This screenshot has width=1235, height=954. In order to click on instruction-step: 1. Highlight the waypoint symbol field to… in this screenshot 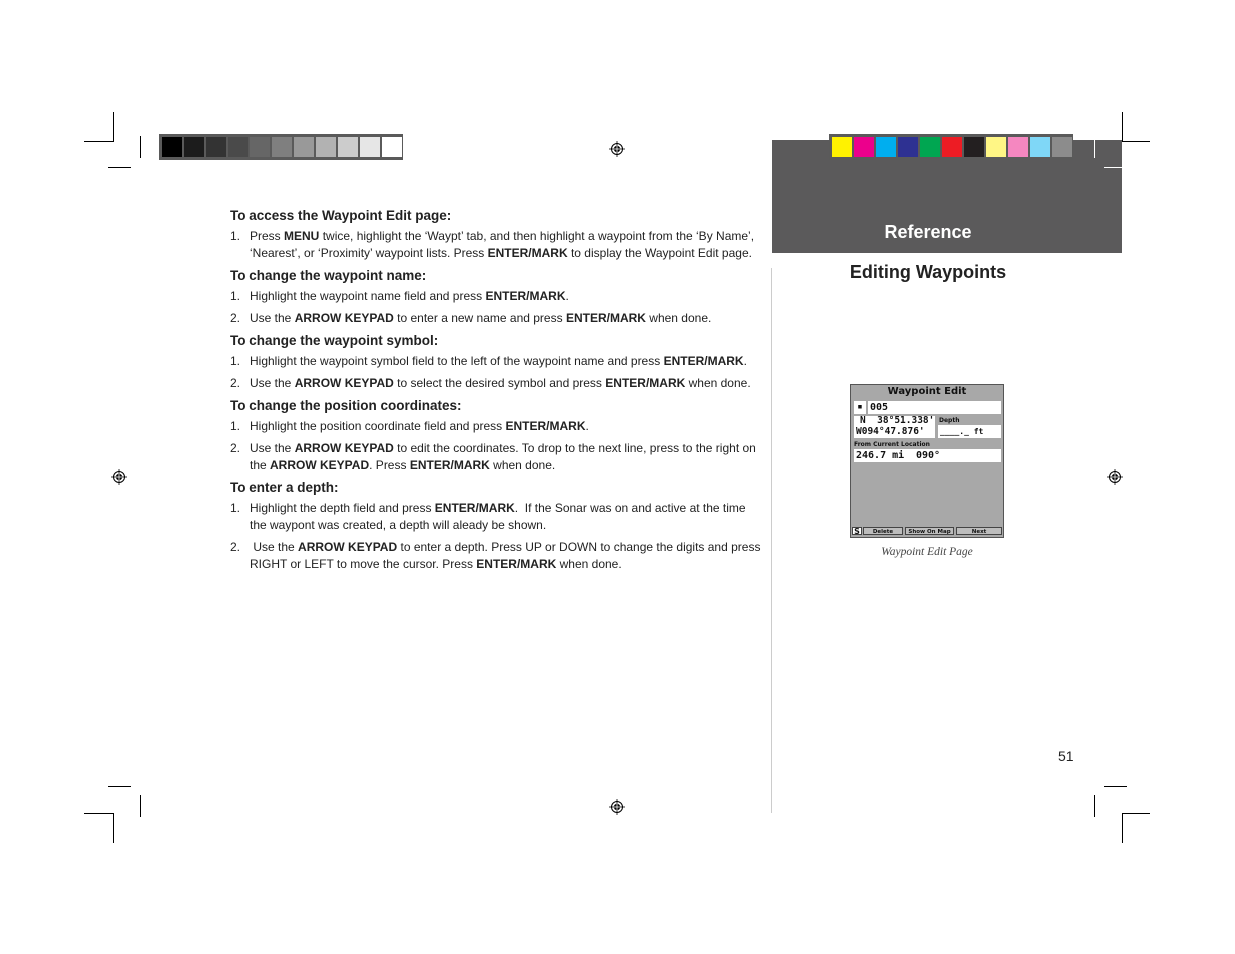, I will do `click(496, 361)`.